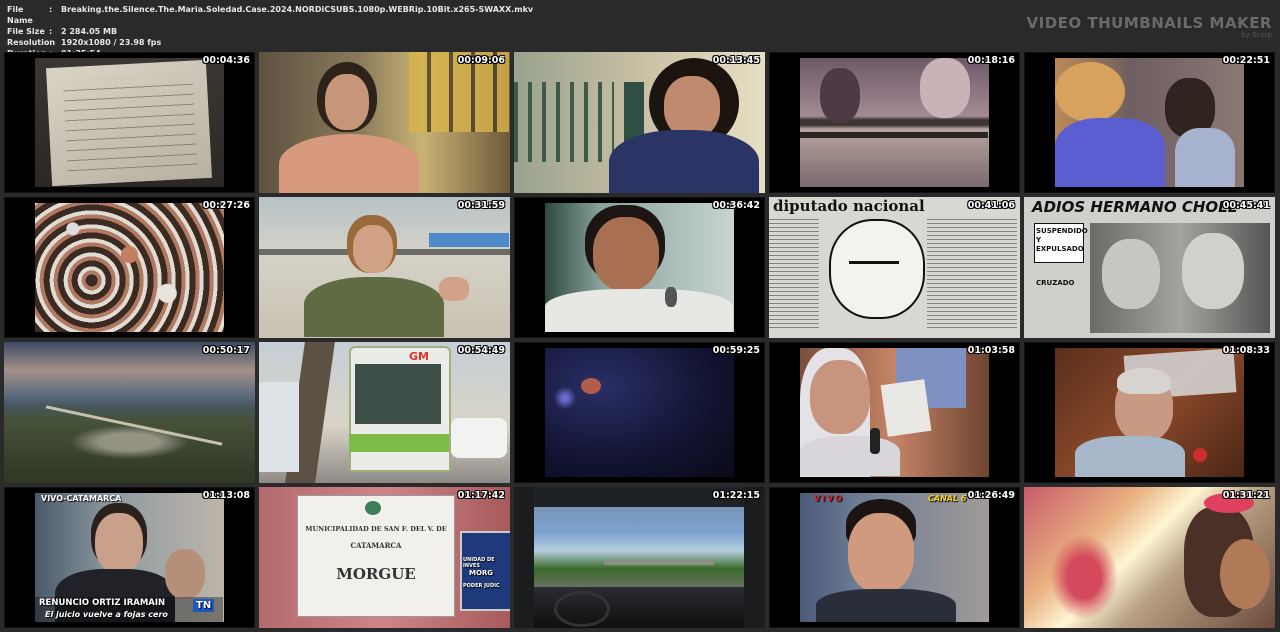 Image resolution: width=1280 pixels, height=632 pixels. What do you see at coordinates (376, 529) in the screenshot?
I see `sign-text: MUNICIPALIDAD DE SAN F. DEL V. DE` at bounding box center [376, 529].